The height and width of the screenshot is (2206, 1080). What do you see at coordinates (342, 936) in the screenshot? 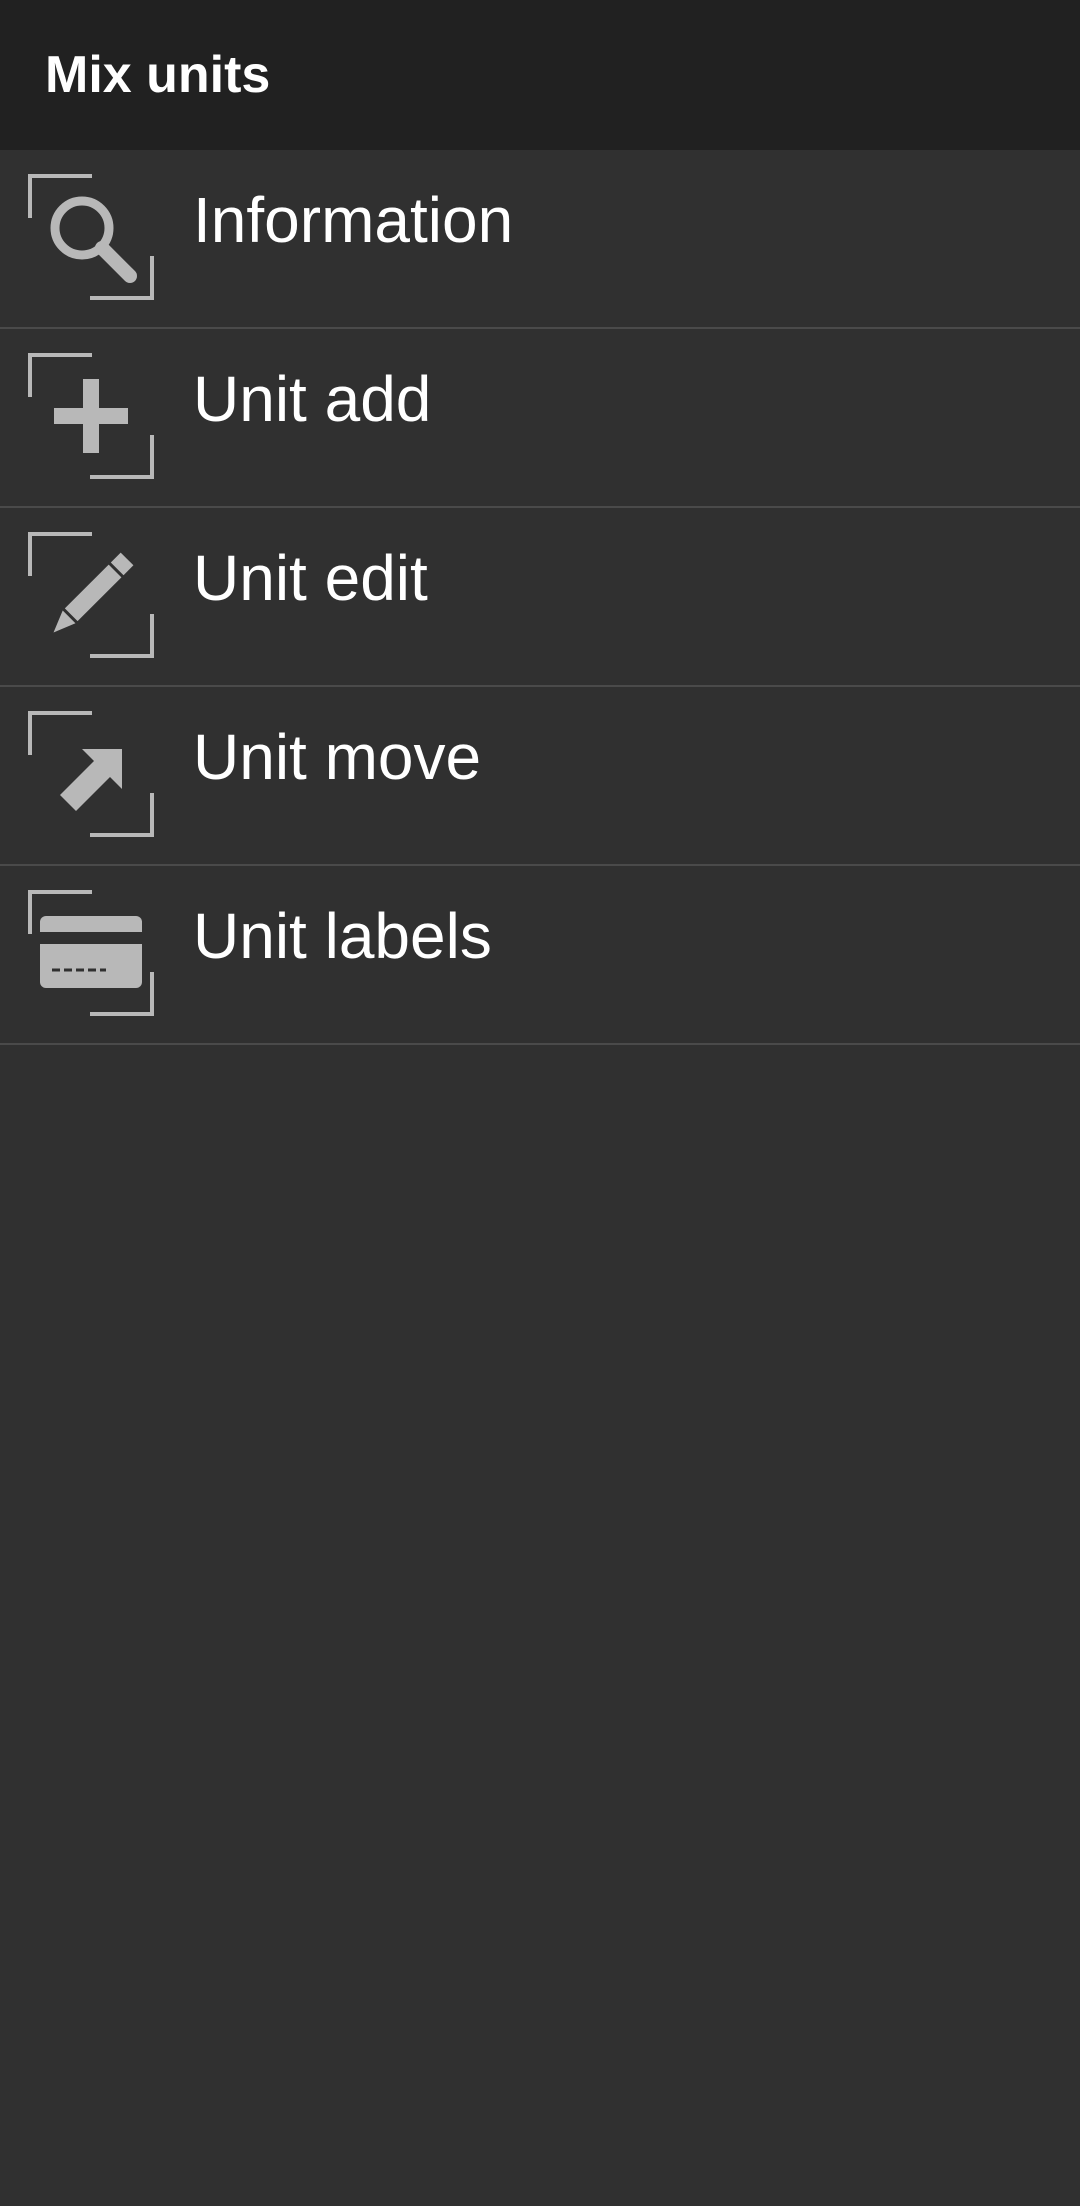
I see `menu-item-label: Unit labels` at bounding box center [342, 936].